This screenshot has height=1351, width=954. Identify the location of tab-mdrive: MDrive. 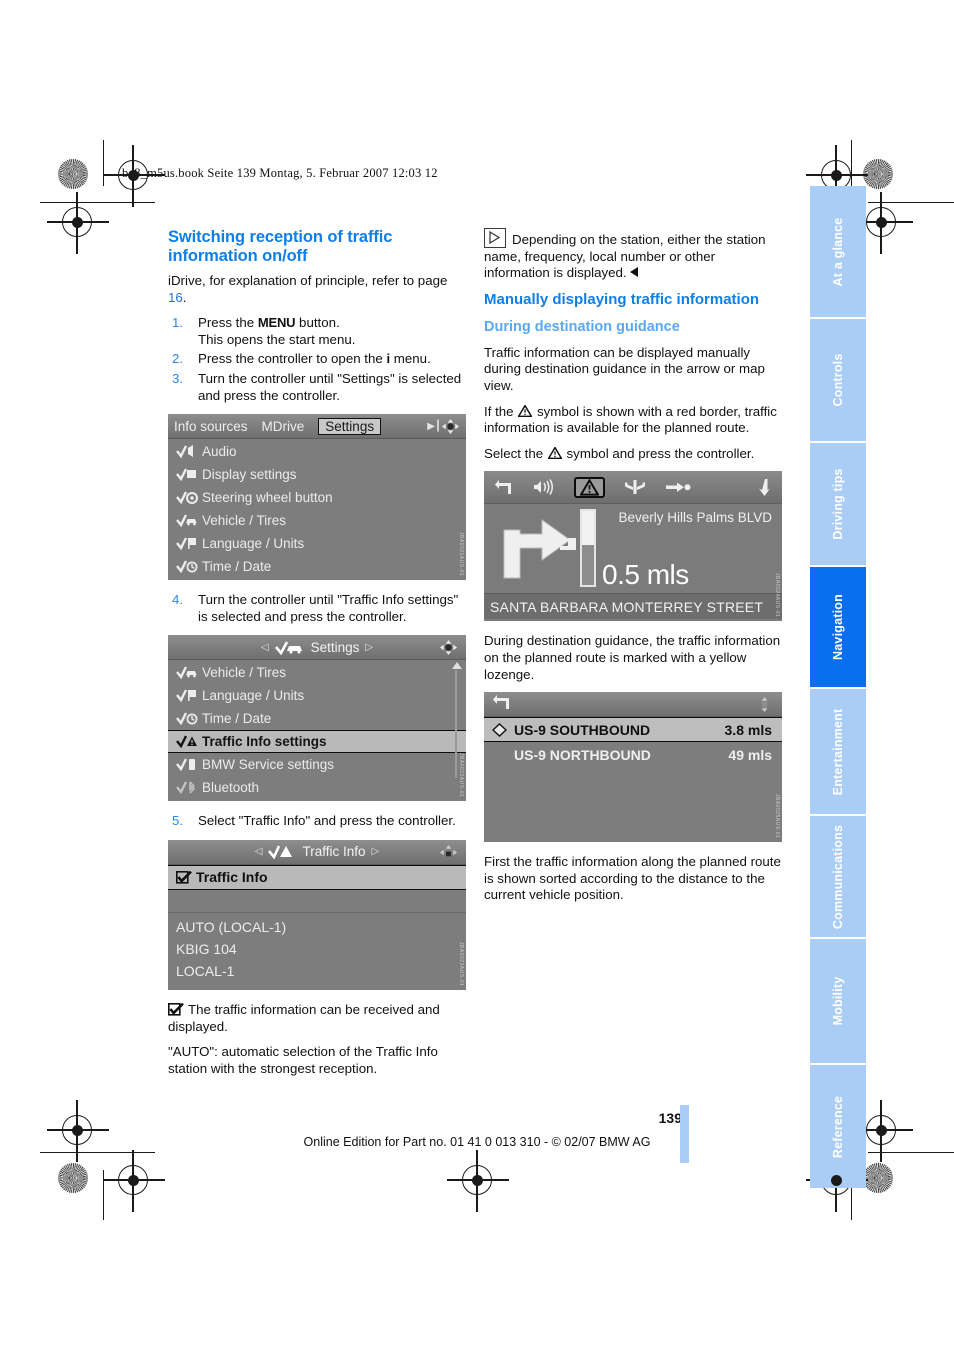
(283, 426).